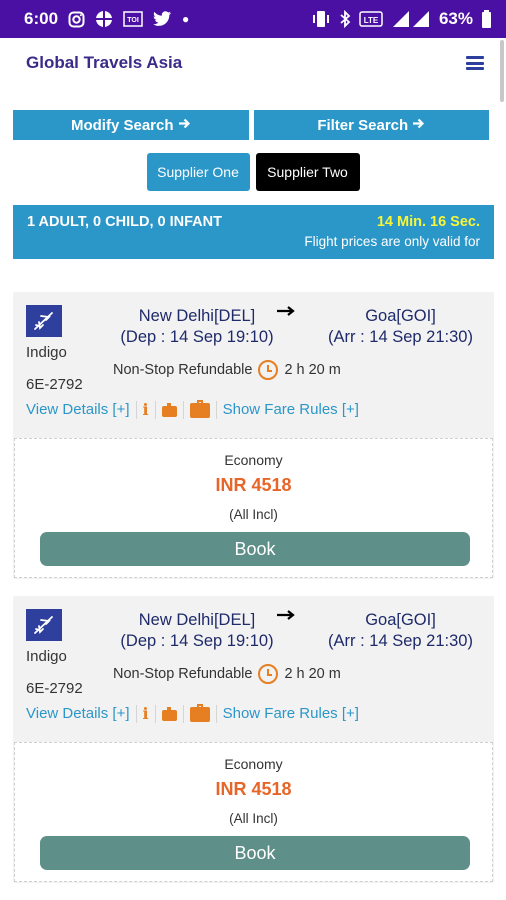  I want to click on modify-search-label: Modify Search, so click(122, 125).